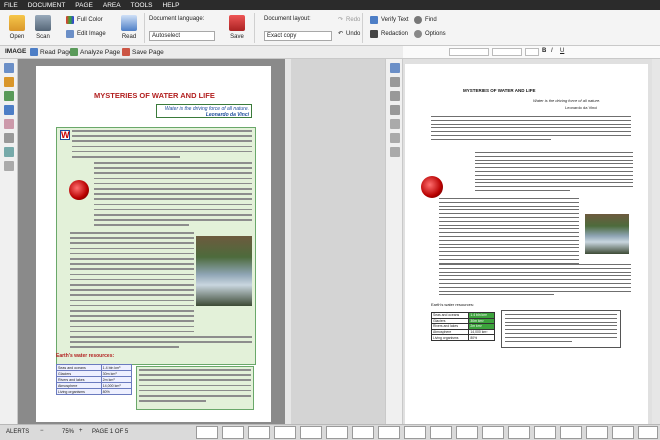 The image size is (660, 440). Describe the element at coordinates (68, 432) in the screenshot. I see `zoom-level: 75%` at that location.